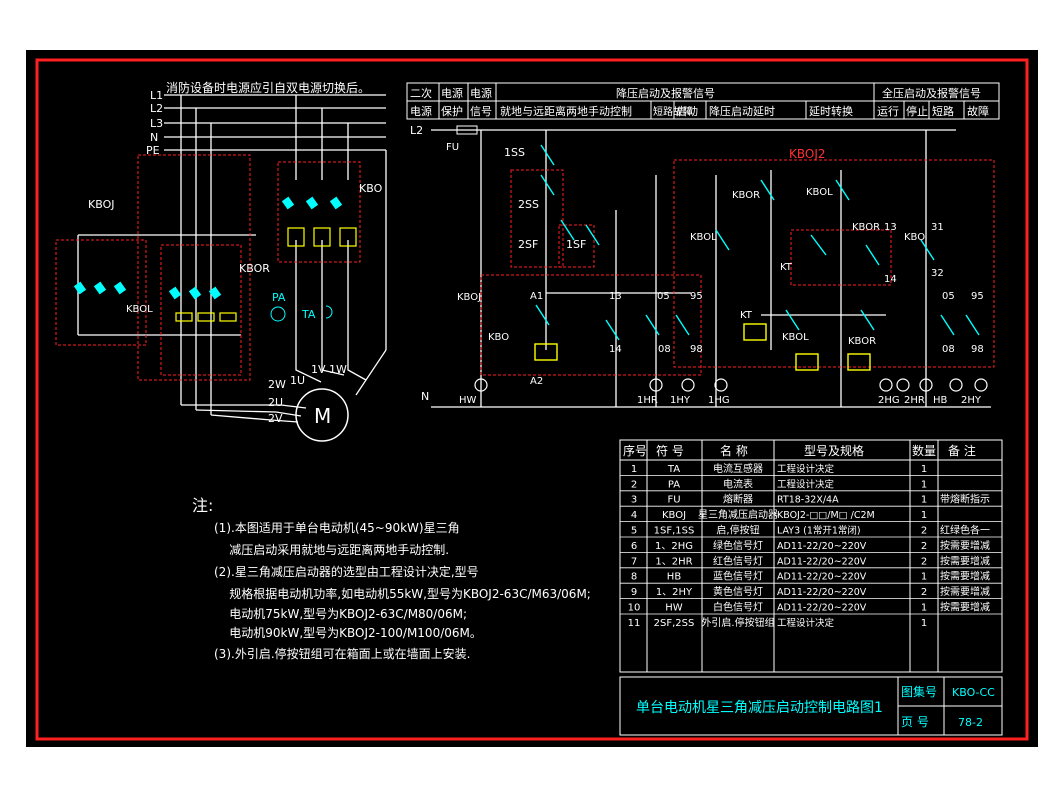 The width and height of the screenshot is (1064, 798). Describe the element at coordinates (635, 450) in the screenshot. I see `th-index: 序号` at that location.